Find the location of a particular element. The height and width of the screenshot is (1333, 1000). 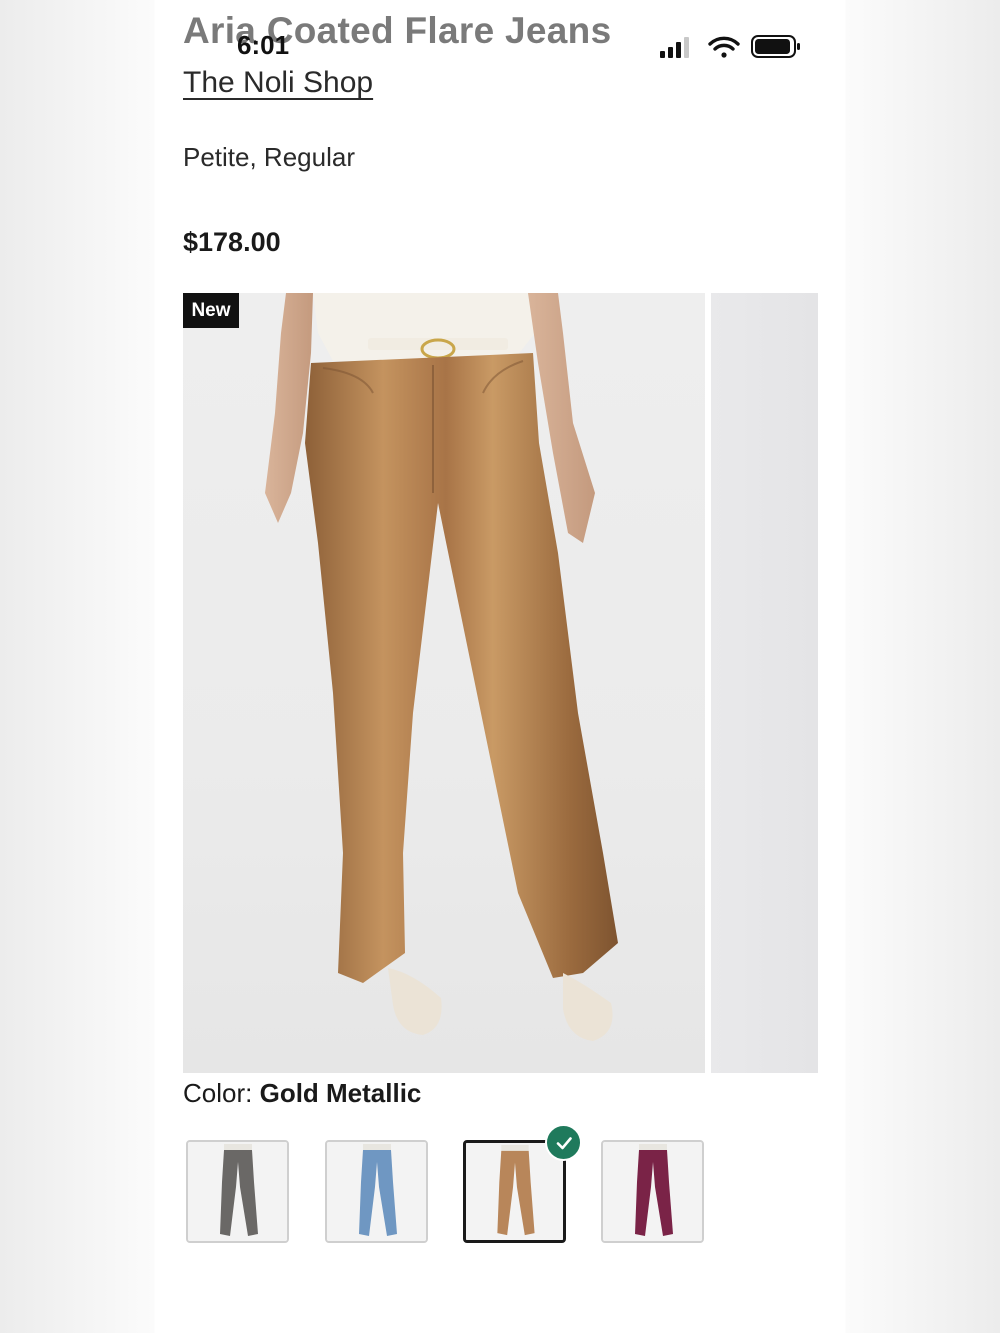

gold-metallic-pants-thumbnail is located at coordinates (514, 1191).